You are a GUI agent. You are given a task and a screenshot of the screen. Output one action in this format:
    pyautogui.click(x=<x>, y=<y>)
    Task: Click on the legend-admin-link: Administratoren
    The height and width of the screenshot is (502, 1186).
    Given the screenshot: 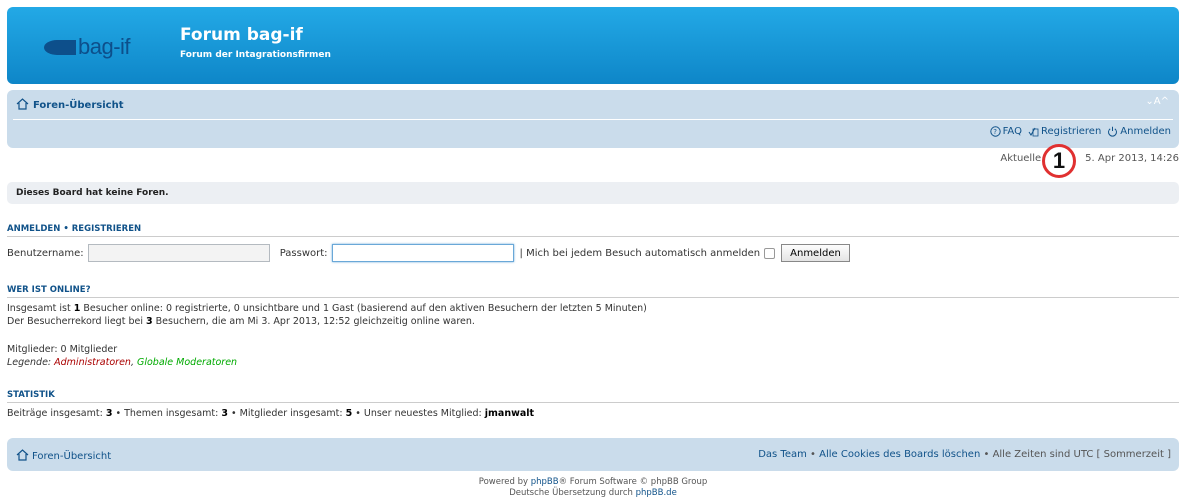 What is the action you would take?
    pyautogui.click(x=92, y=362)
    